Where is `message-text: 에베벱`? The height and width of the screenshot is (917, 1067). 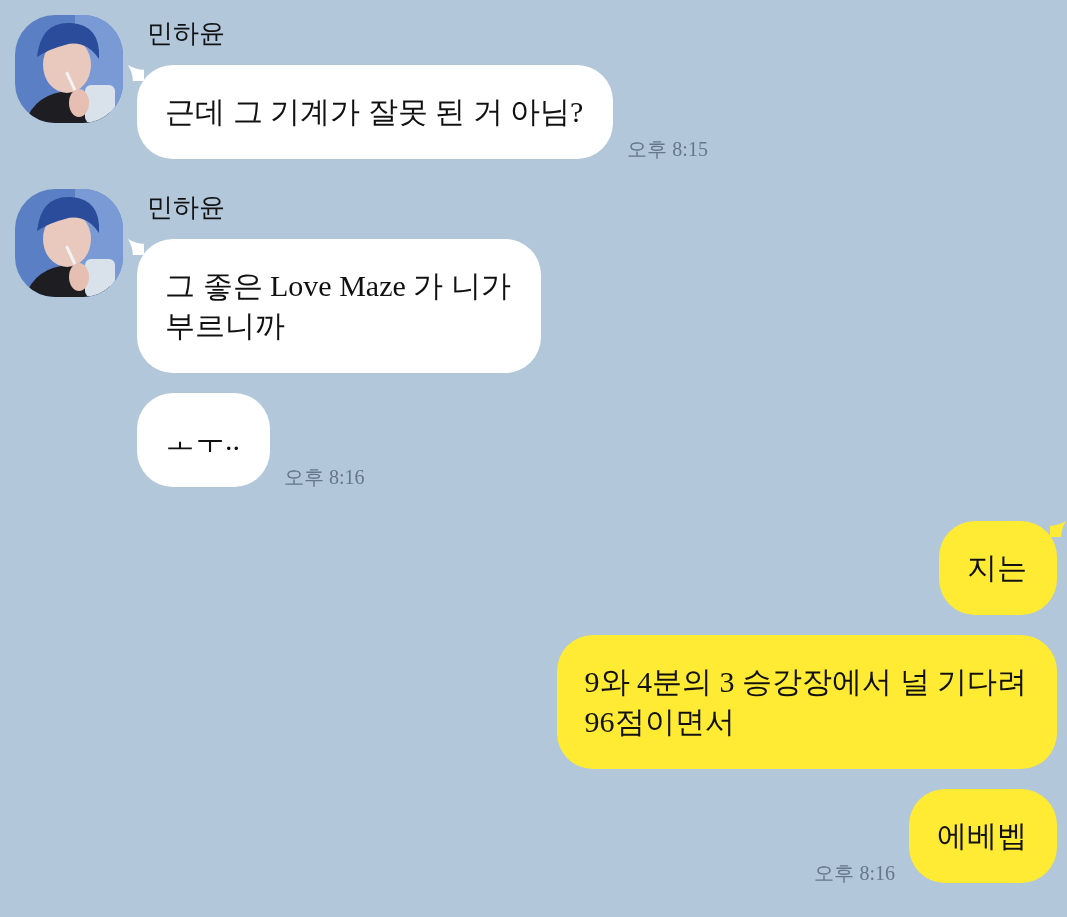
message-text: 에베벱 is located at coordinates (982, 836).